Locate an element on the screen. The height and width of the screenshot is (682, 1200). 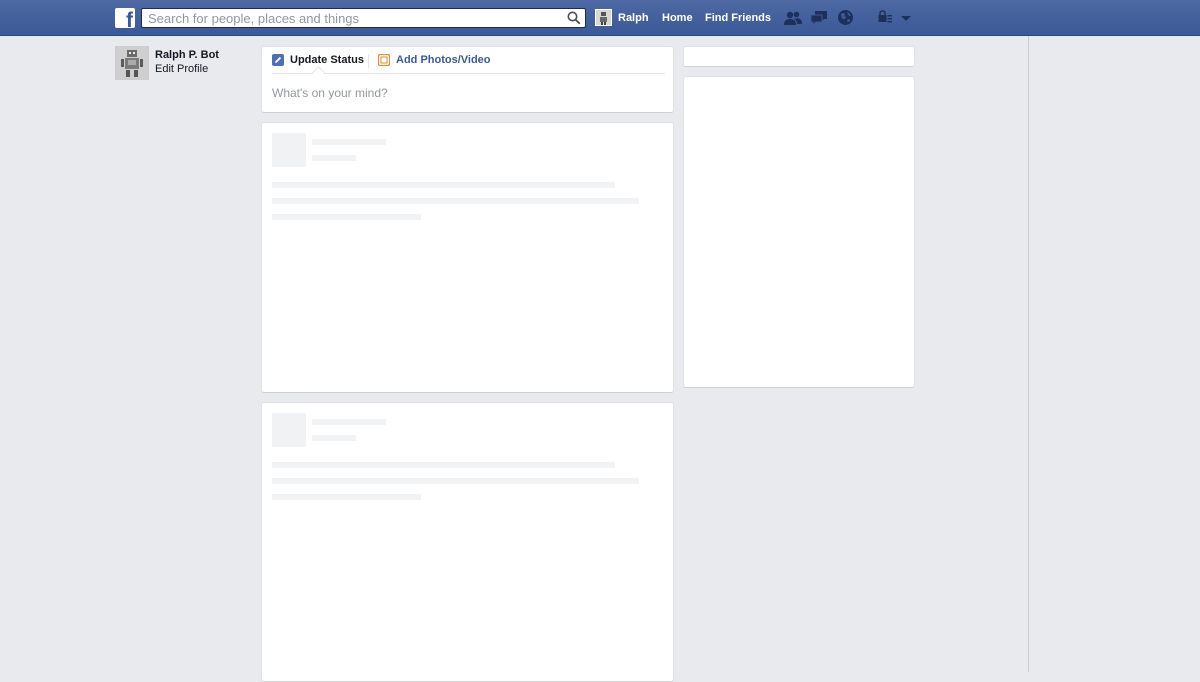
pencil-icon is located at coordinates (278, 60).